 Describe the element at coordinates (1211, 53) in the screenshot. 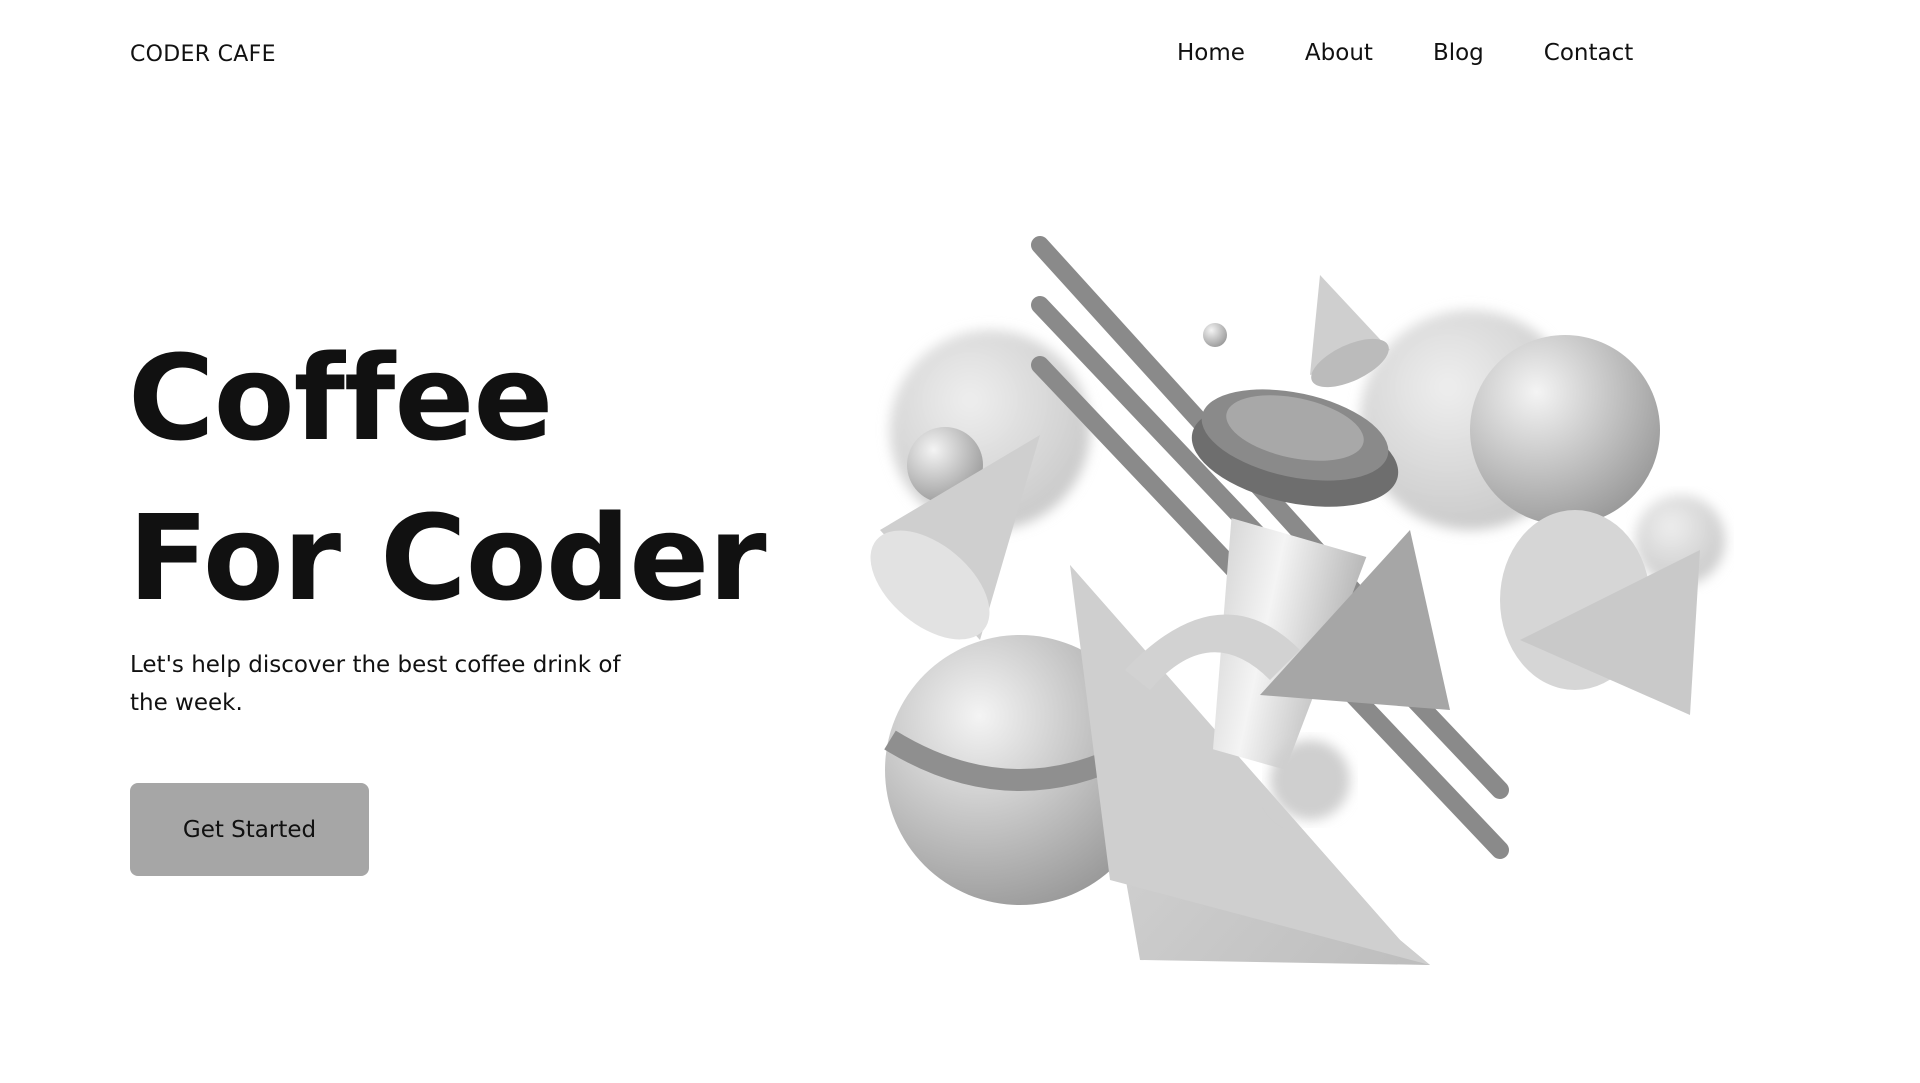

I see `nav-home: Home` at that location.